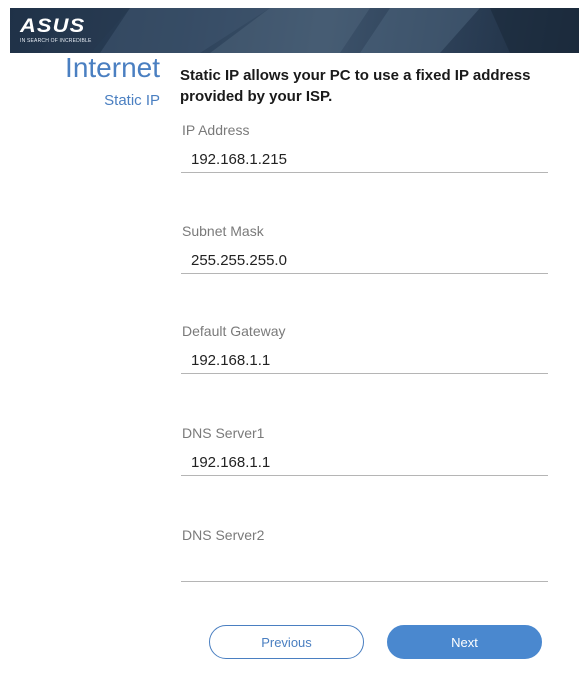  Describe the element at coordinates (223, 433) in the screenshot. I see `dns-server1-label: DNS Server1` at that location.